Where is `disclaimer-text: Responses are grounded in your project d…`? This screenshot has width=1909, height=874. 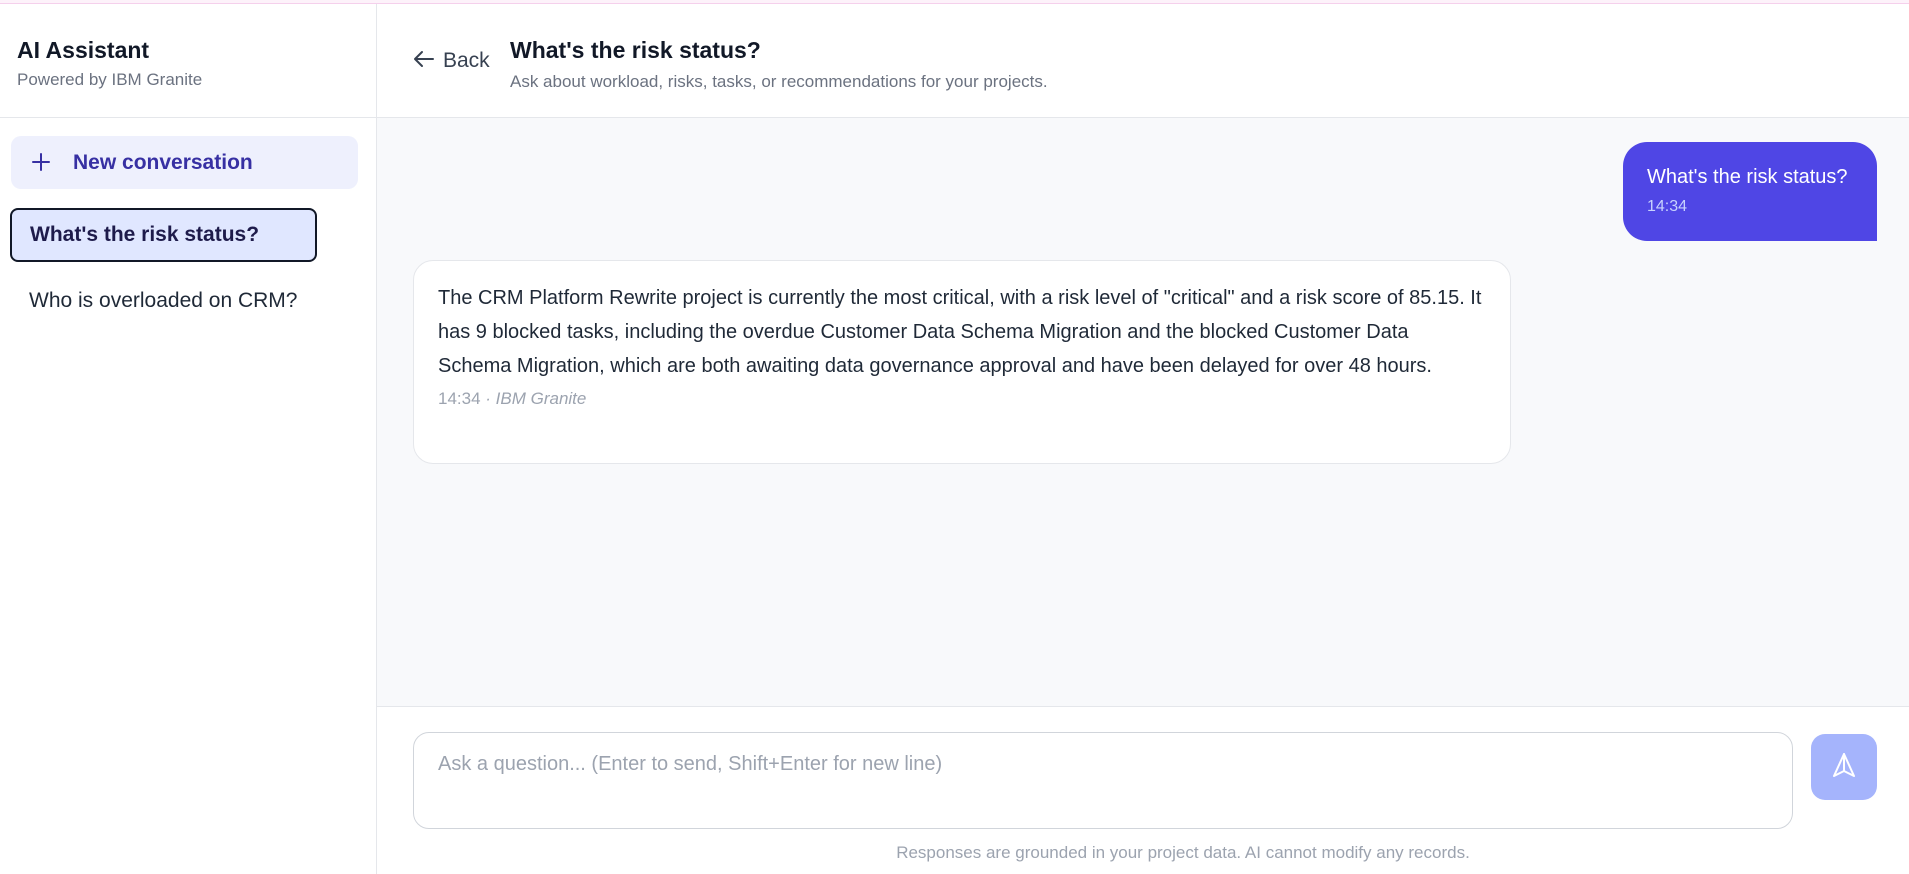 disclaimer-text: Responses are grounded in your project d… is located at coordinates (1183, 852).